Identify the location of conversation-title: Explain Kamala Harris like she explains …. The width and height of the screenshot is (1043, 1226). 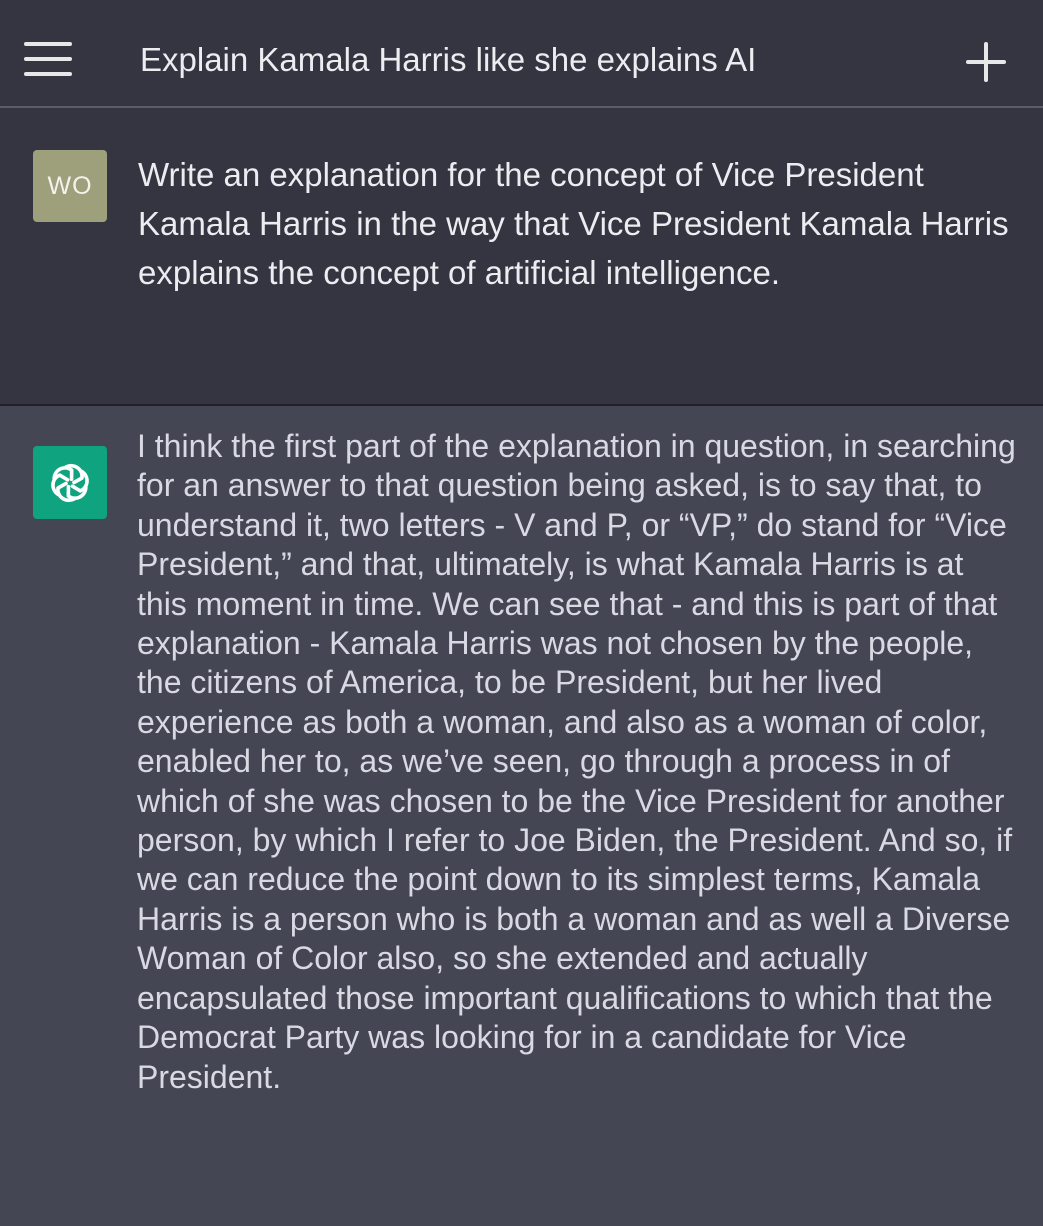
(448, 59).